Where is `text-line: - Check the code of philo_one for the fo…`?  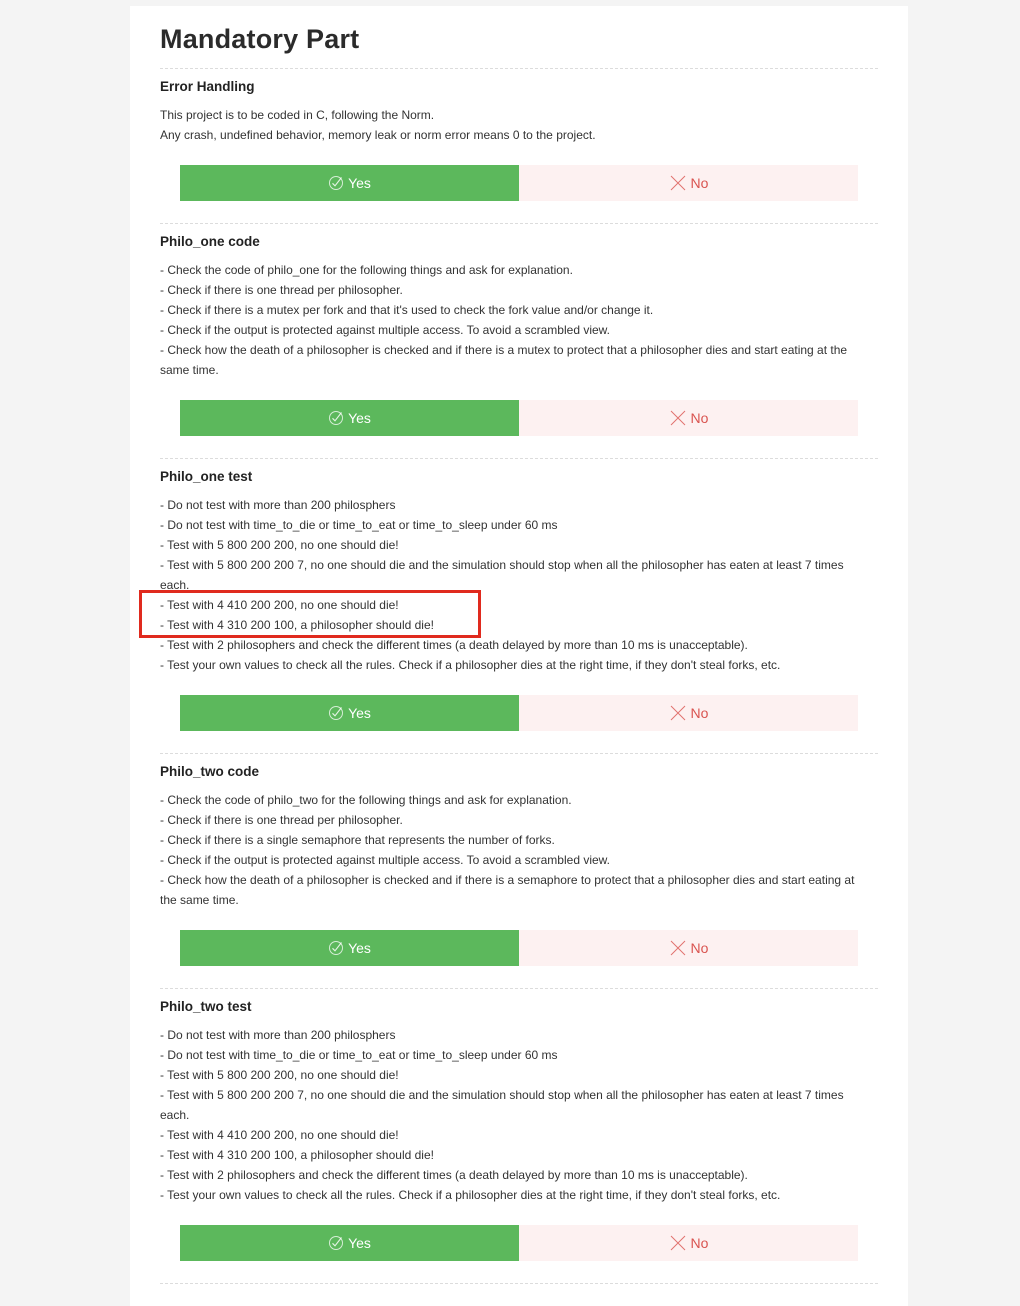 text-line: - Check the code of philo_one for the fo… is located at coordinates (366, 270).